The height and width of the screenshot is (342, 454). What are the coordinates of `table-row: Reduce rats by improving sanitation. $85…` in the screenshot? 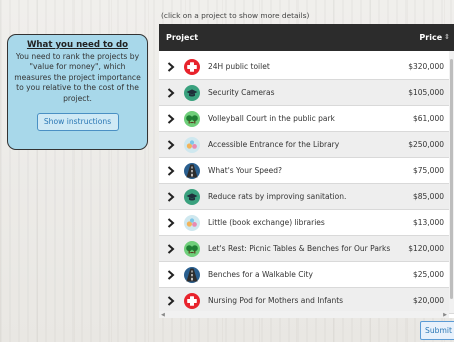 It's located at (306, 197).